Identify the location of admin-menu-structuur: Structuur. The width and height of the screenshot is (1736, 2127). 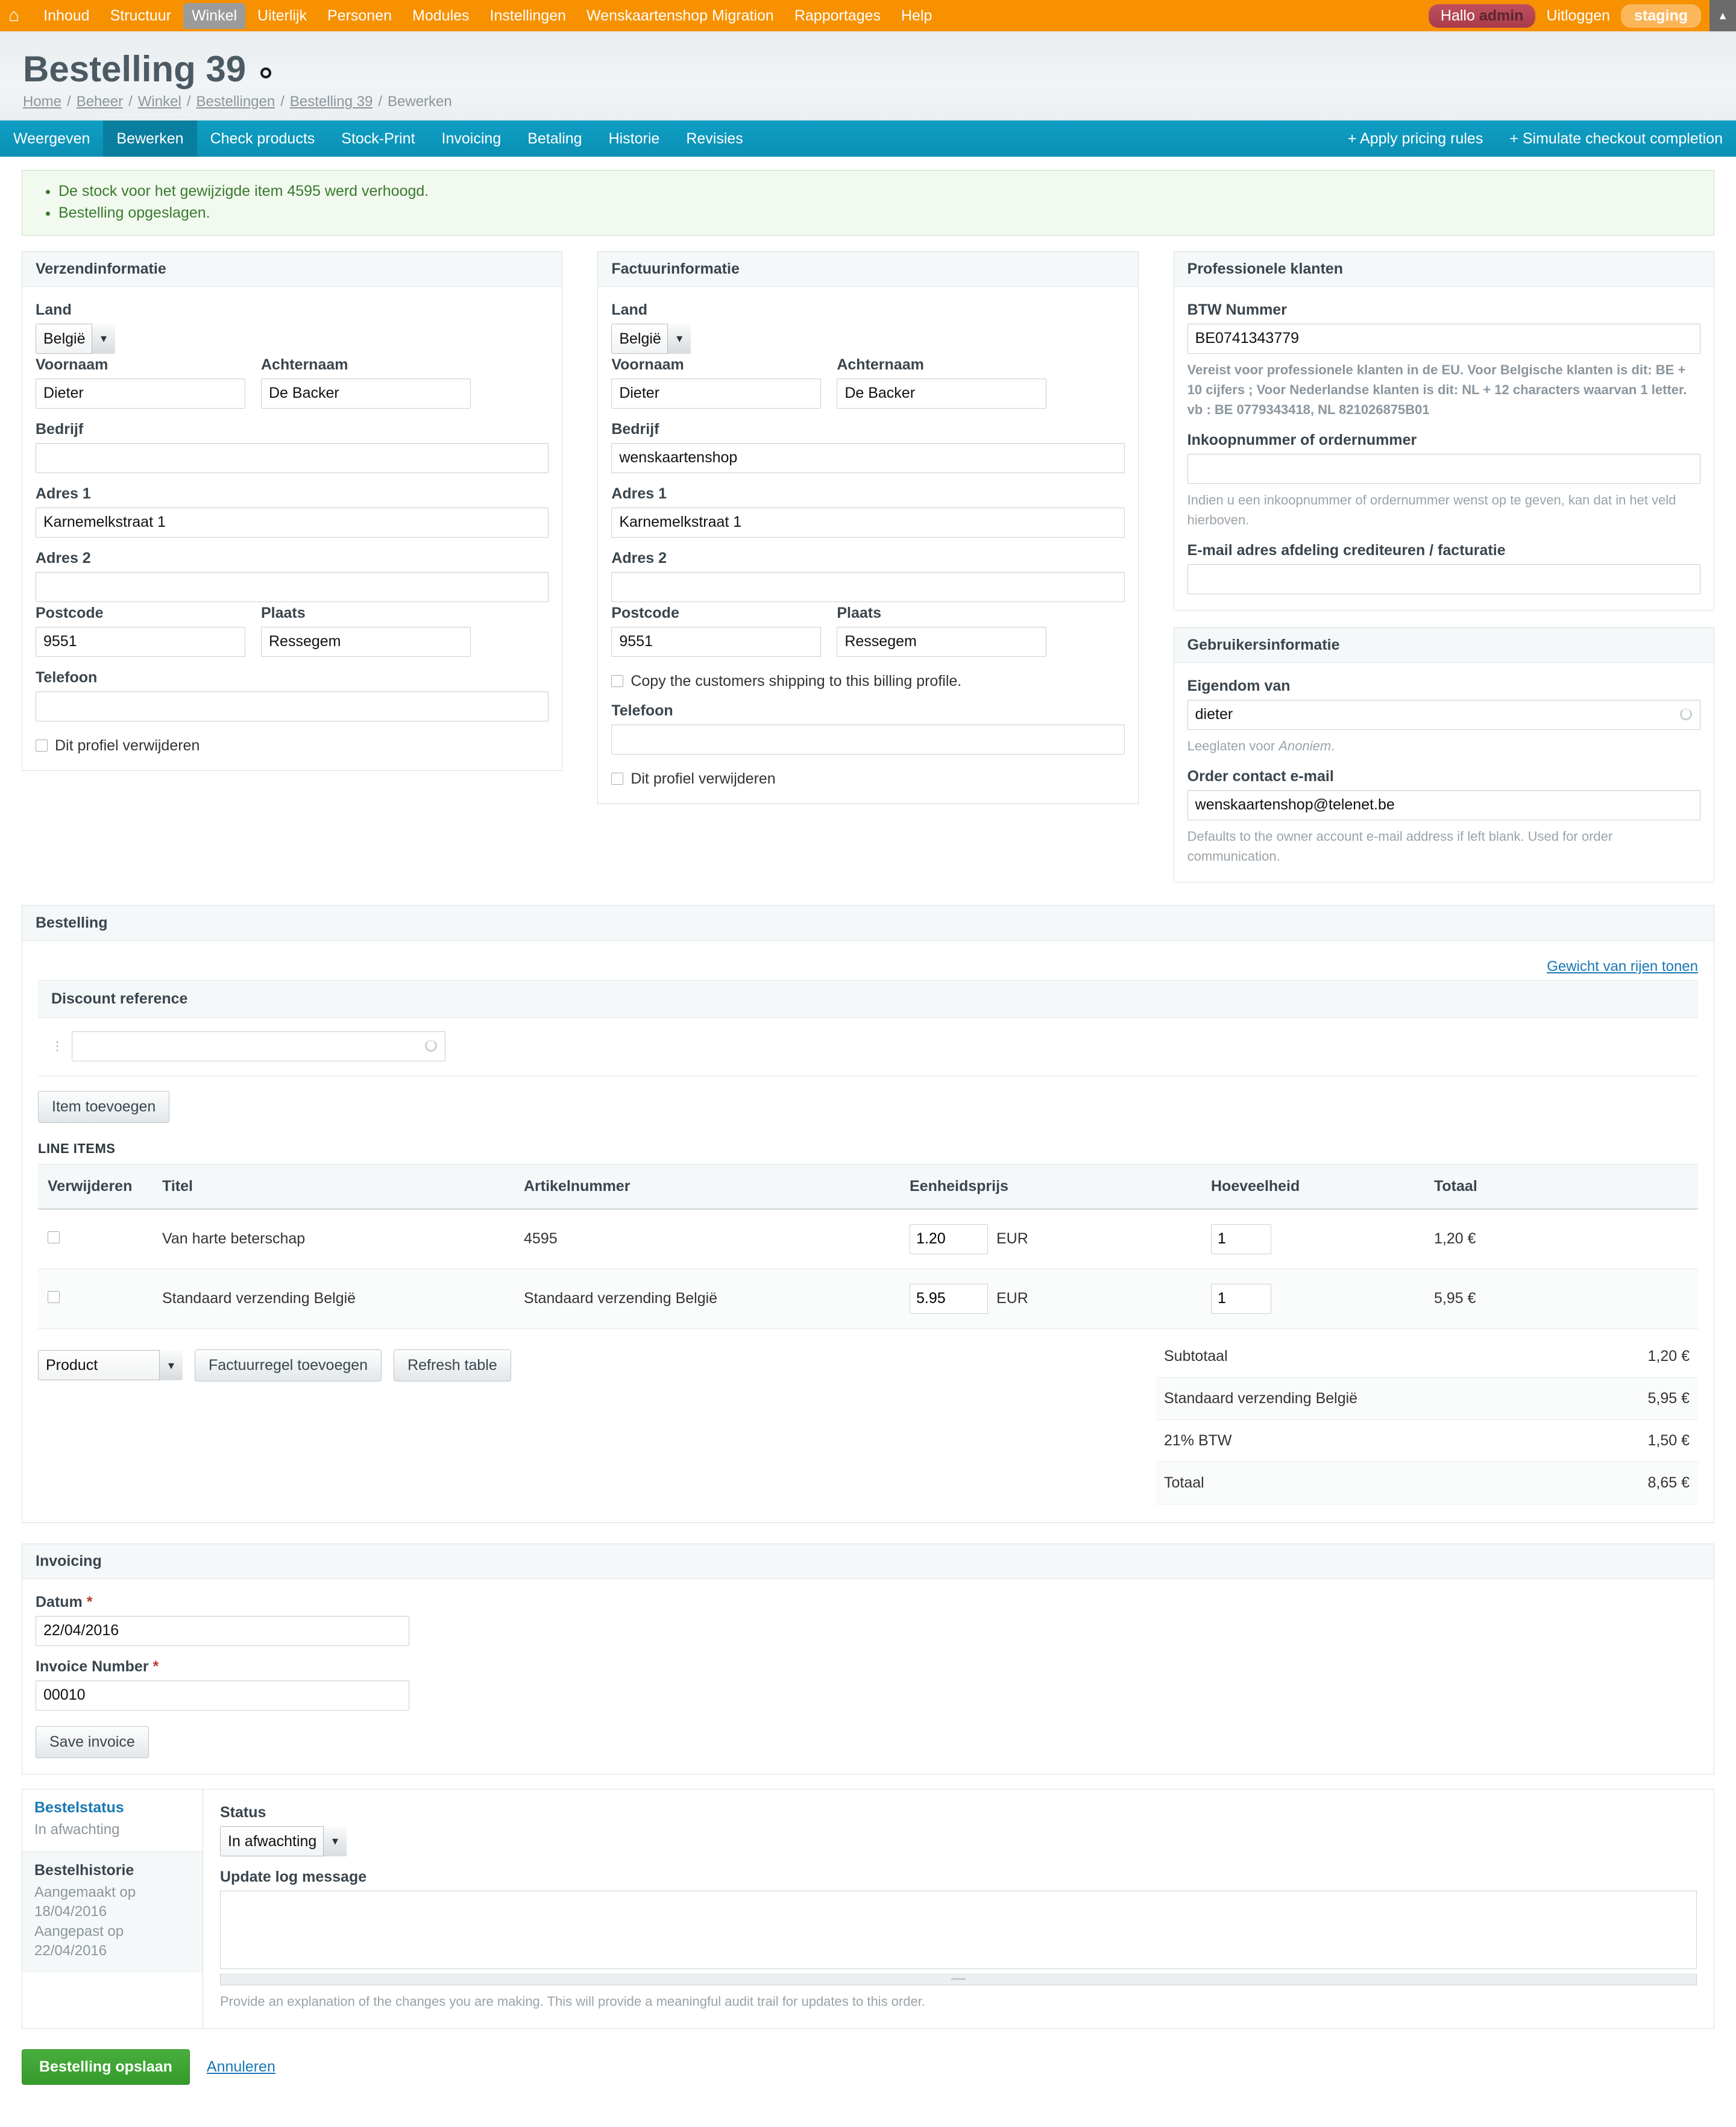
(141, 16).